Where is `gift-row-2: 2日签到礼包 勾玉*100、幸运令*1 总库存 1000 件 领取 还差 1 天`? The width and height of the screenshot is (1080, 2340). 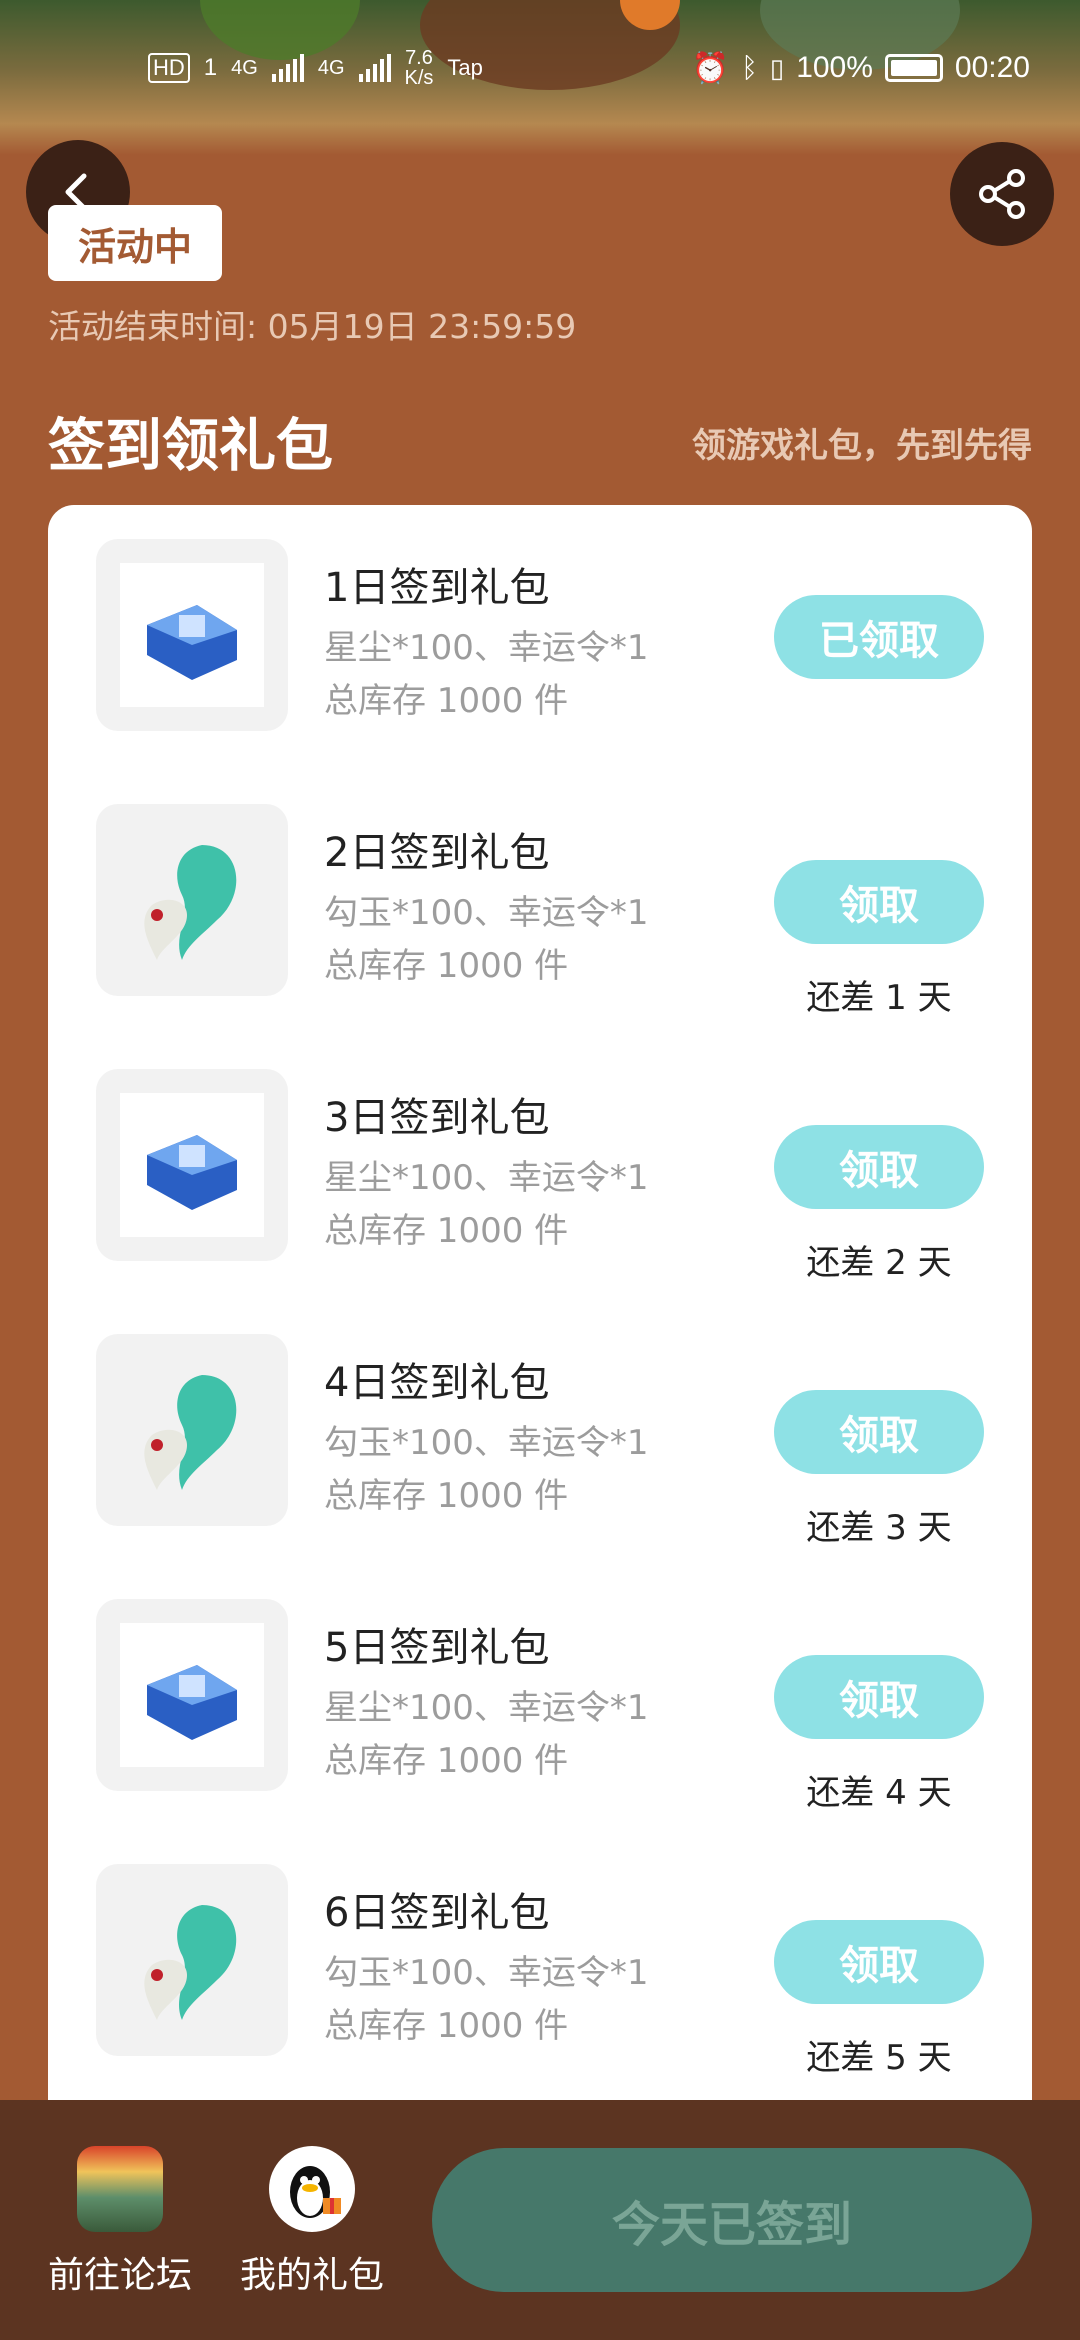
gift-row-2: 2日签到礼包 勾玉*100、幸运令*1 总库存 1000 件 领取 还差 1 天 is located at coordinates (540, 894).